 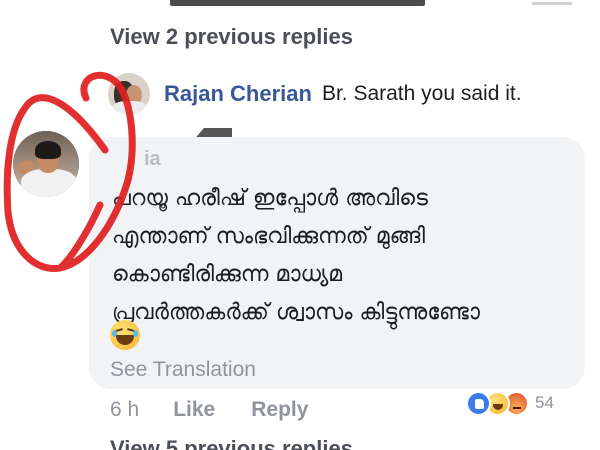 I want to click on reactions-summary: 54, so click(x=510, y=403).